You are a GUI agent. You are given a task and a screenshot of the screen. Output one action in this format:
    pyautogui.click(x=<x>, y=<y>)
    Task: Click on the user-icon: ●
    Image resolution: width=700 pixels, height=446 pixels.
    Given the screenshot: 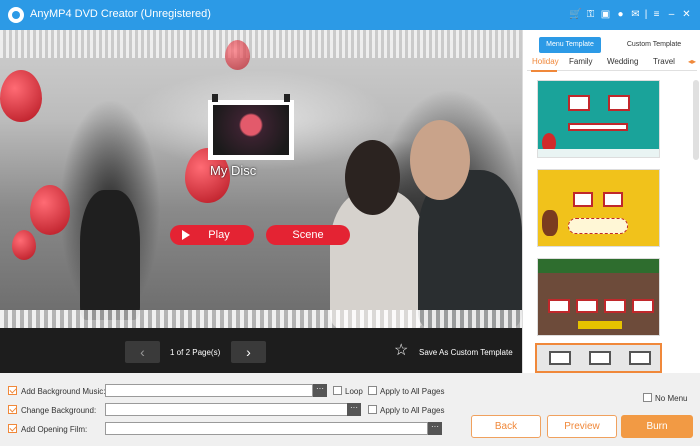 What is the action you would take?
    pyautogui.click(x=620, y=15)
    